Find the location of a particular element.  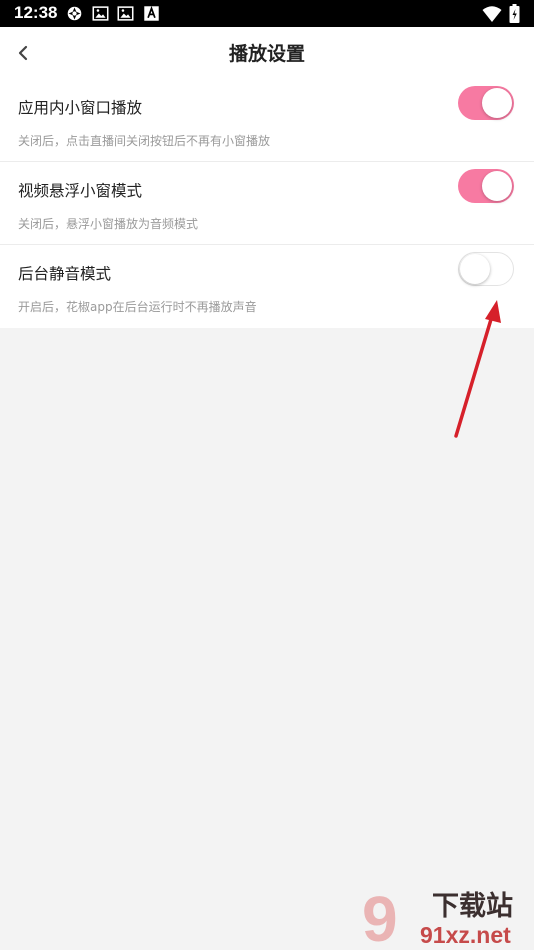

battery-icon is located at coordinates (514, 13).